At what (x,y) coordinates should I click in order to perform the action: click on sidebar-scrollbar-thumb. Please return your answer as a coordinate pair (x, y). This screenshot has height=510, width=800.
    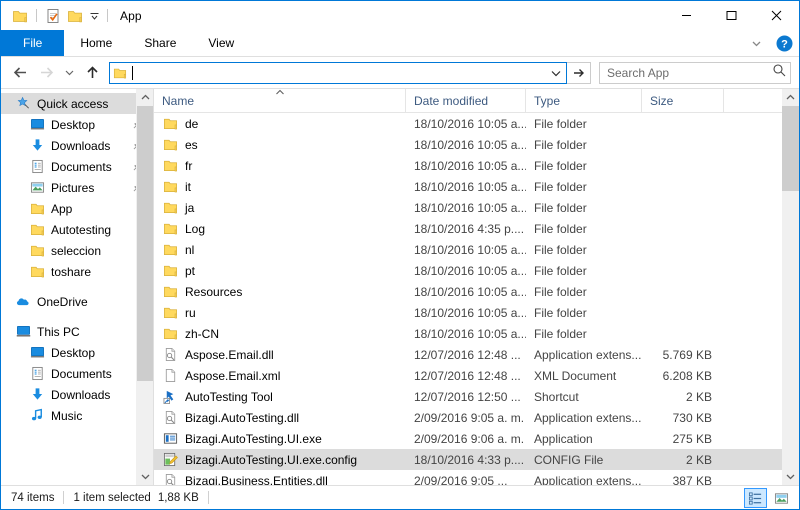
    Looking at the image, I should click on (145, 243).